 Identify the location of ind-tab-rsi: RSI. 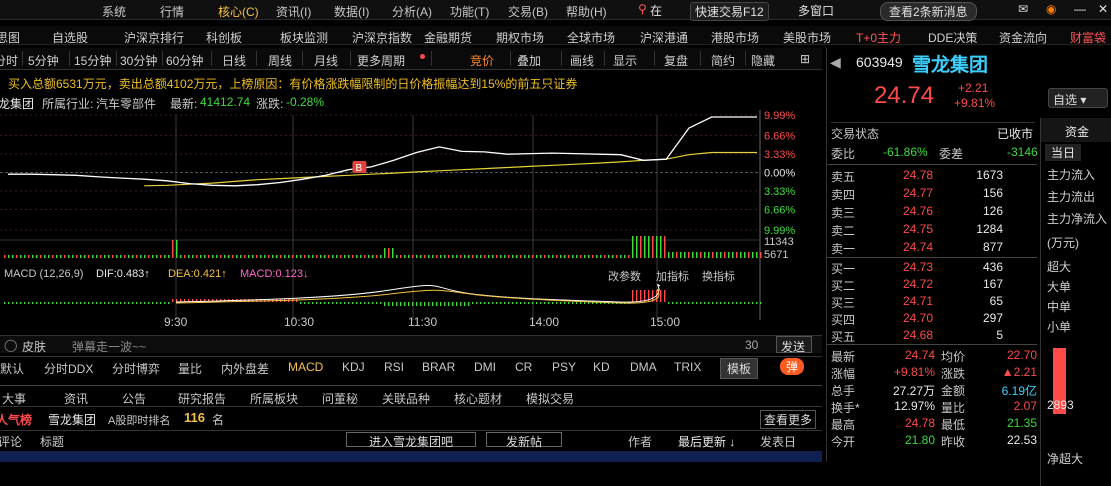
(394, 367).